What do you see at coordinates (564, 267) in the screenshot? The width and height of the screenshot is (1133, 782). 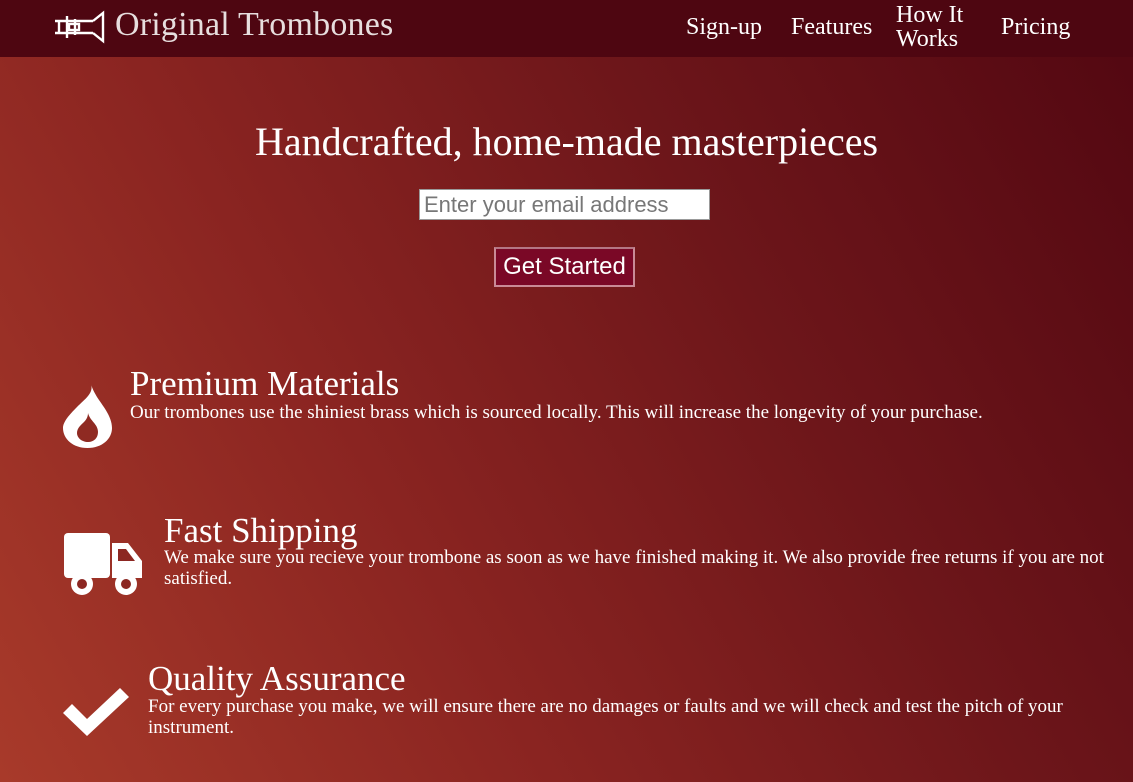 I see `get-started-button: Get Started` at bounding box center [564, 267].